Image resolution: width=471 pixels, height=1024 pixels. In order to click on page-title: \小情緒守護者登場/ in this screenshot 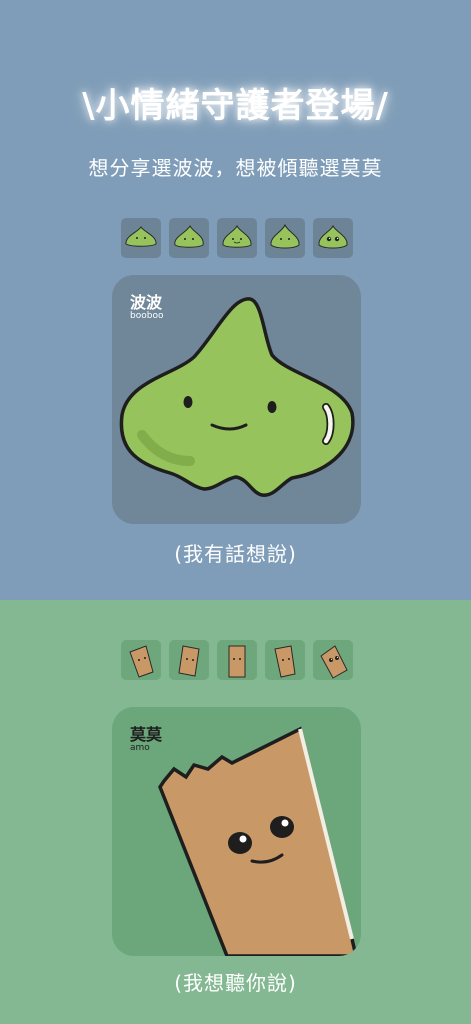, I will do `click(235, 106)`.